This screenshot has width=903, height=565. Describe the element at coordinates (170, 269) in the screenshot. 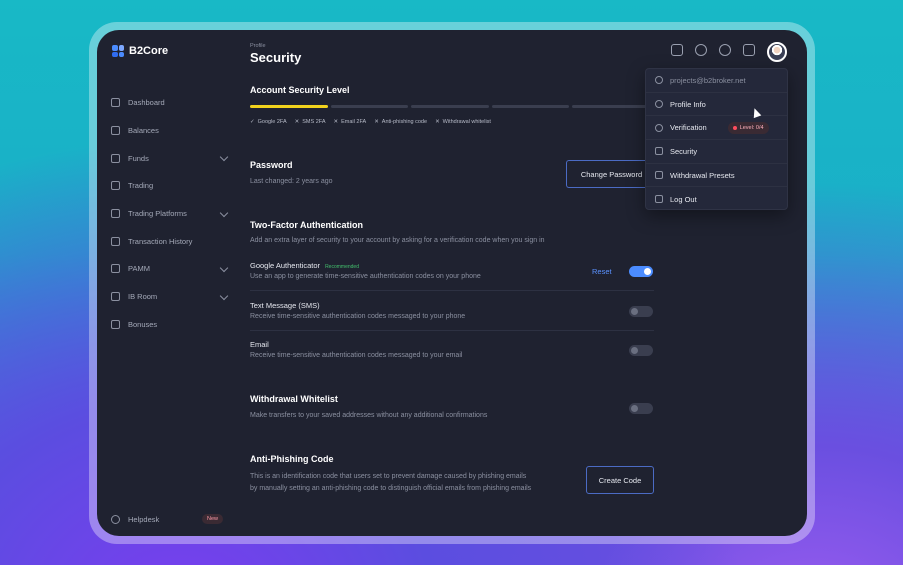

I see `sidebar-item-pamm: PAMM` at that location.